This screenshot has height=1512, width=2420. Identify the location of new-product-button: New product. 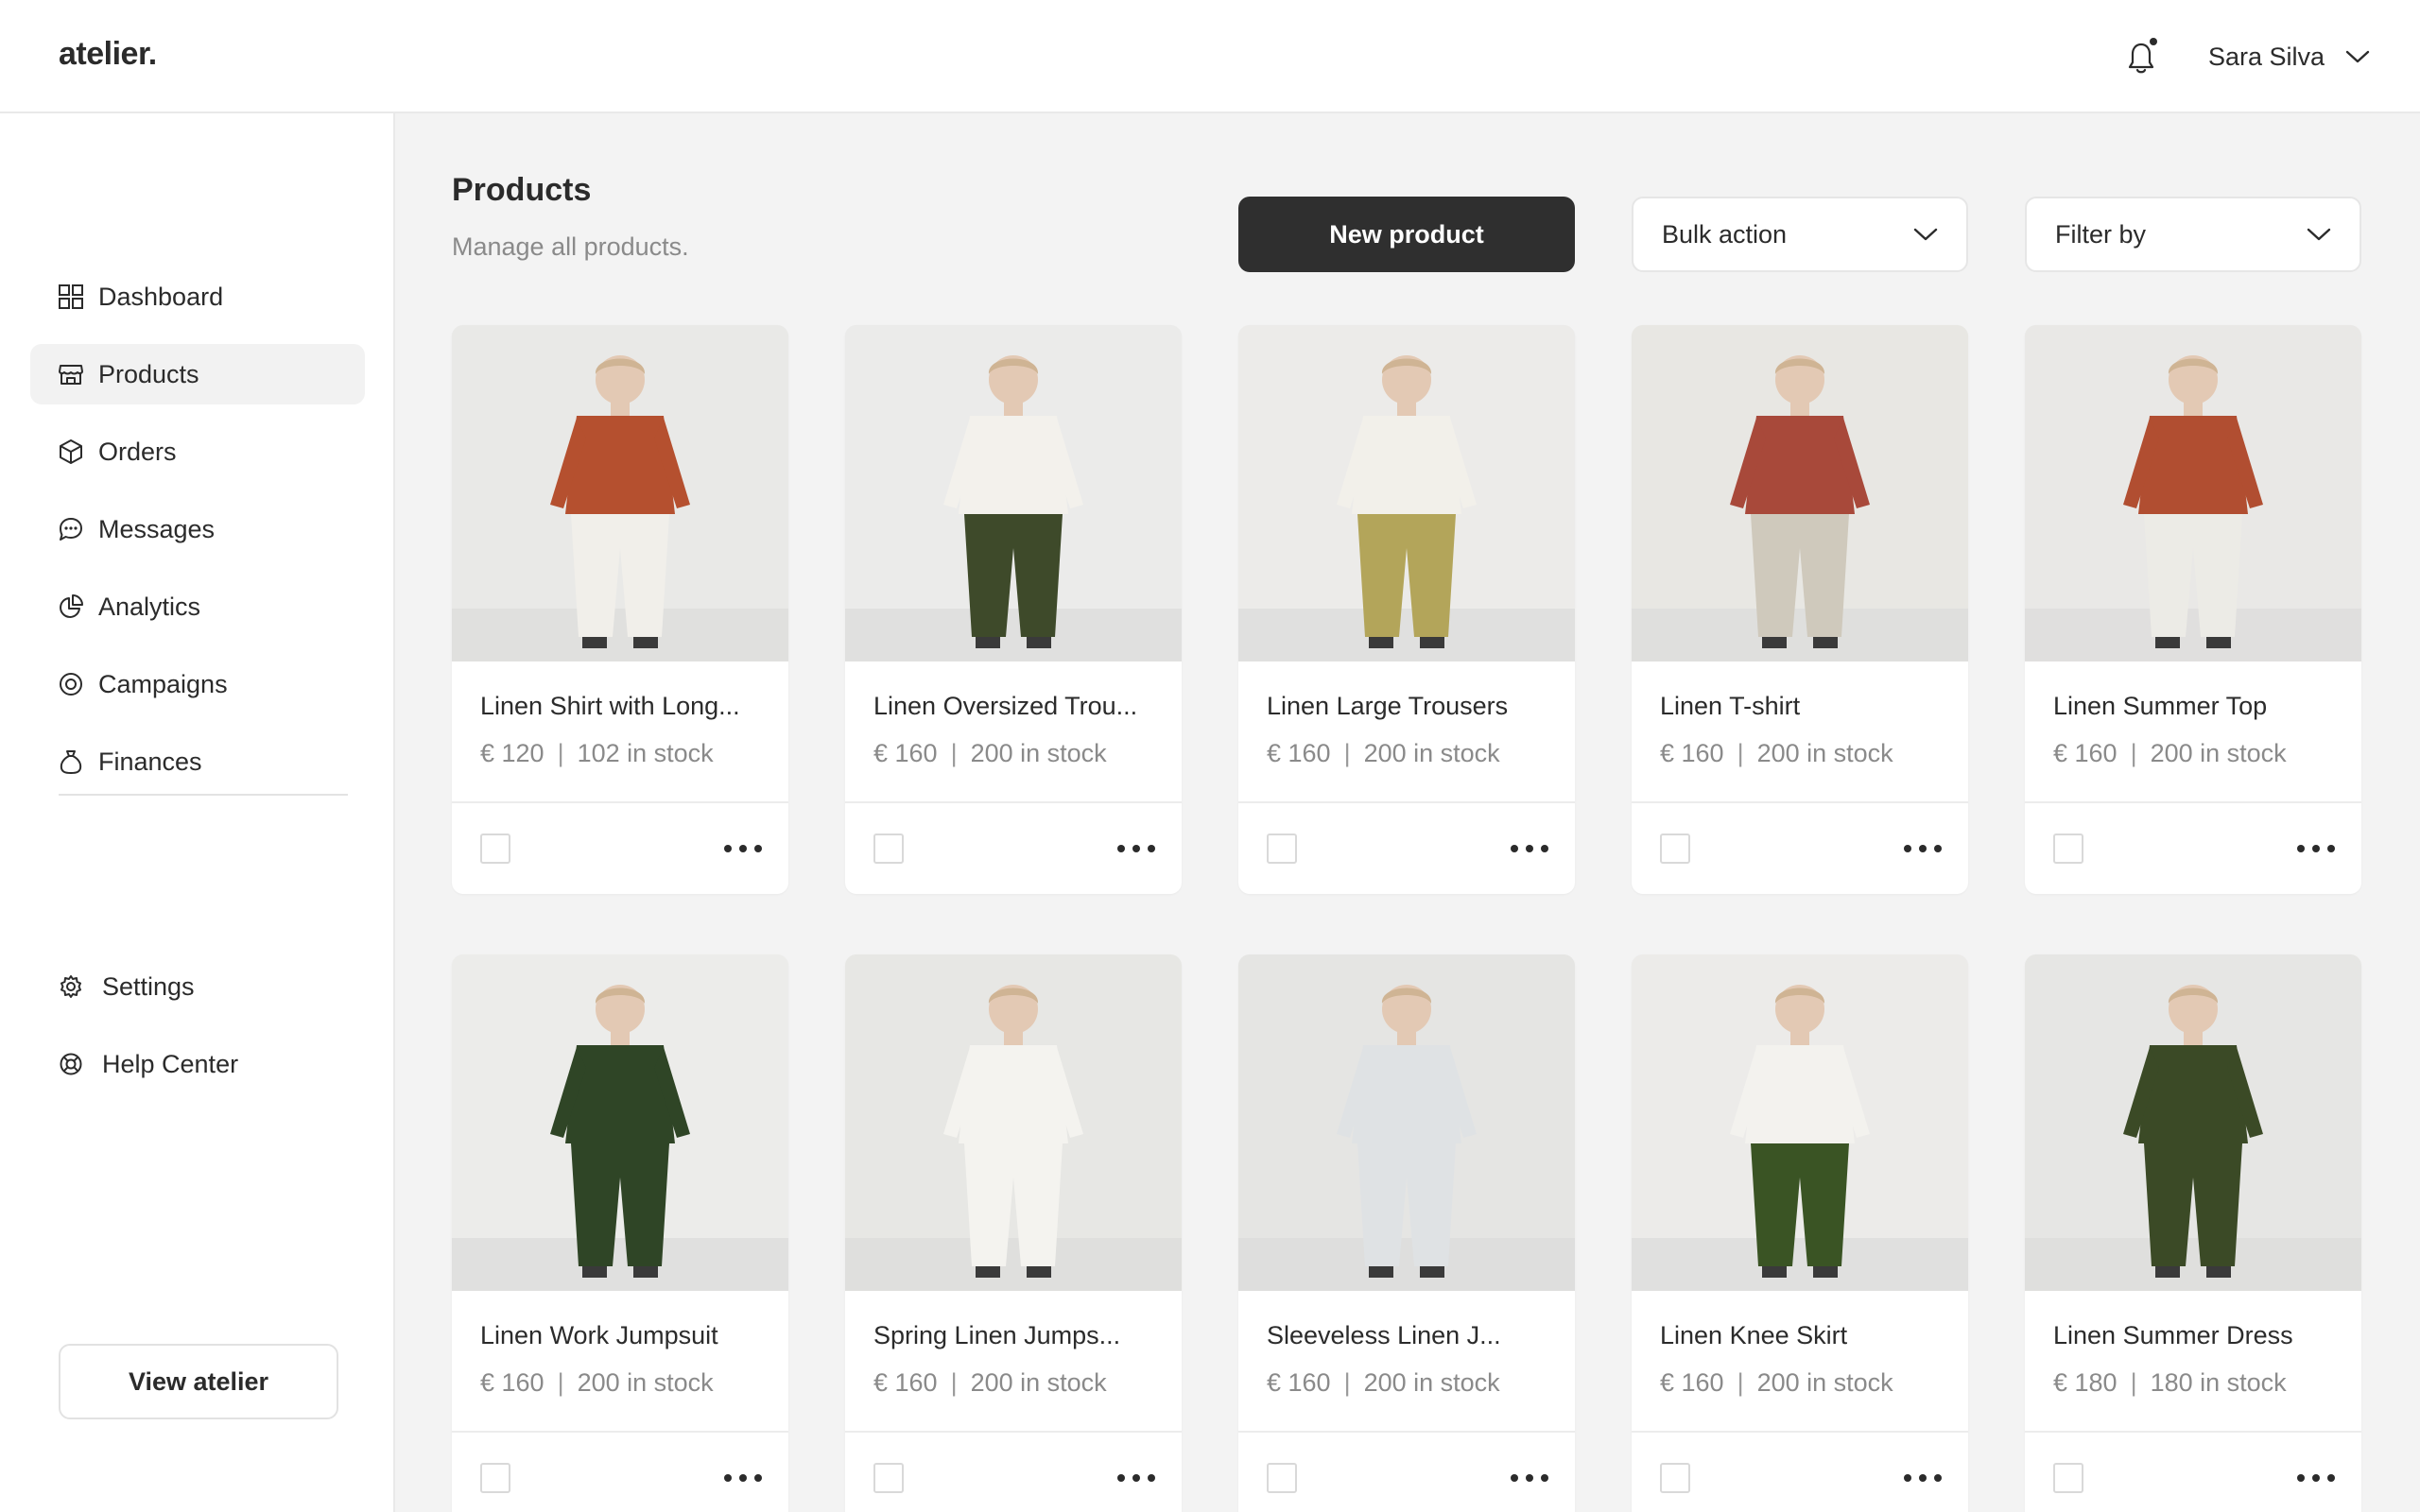
(1406, 234).